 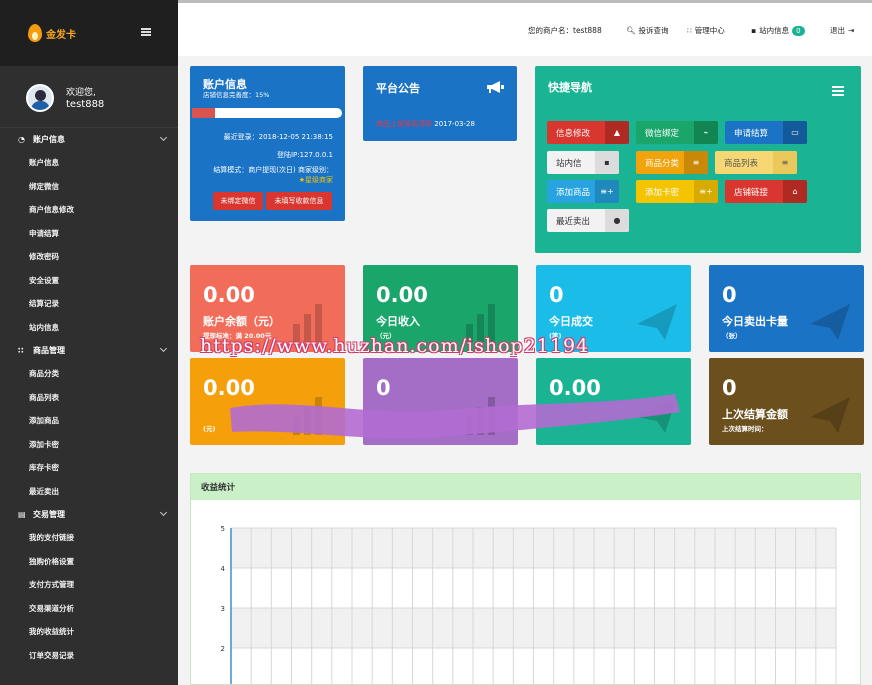 I want to click on quick-nav-button: 站内信 ▪, so click(x=583, y=162).